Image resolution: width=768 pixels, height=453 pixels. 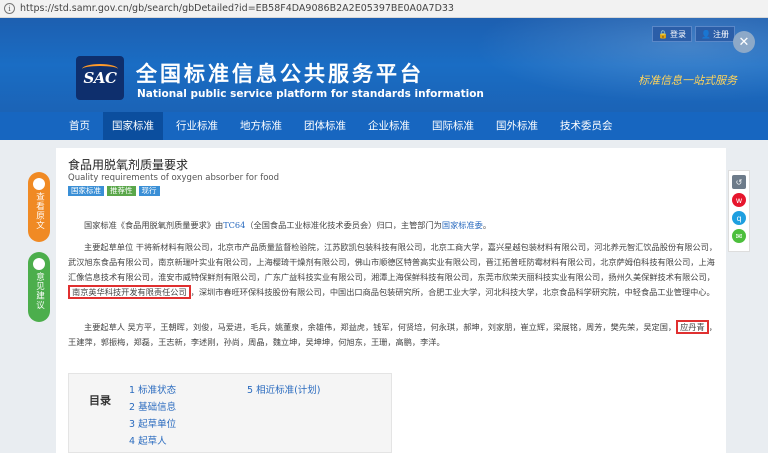 I want to click on sac-logo: SAC, so click(x=100, y=78).